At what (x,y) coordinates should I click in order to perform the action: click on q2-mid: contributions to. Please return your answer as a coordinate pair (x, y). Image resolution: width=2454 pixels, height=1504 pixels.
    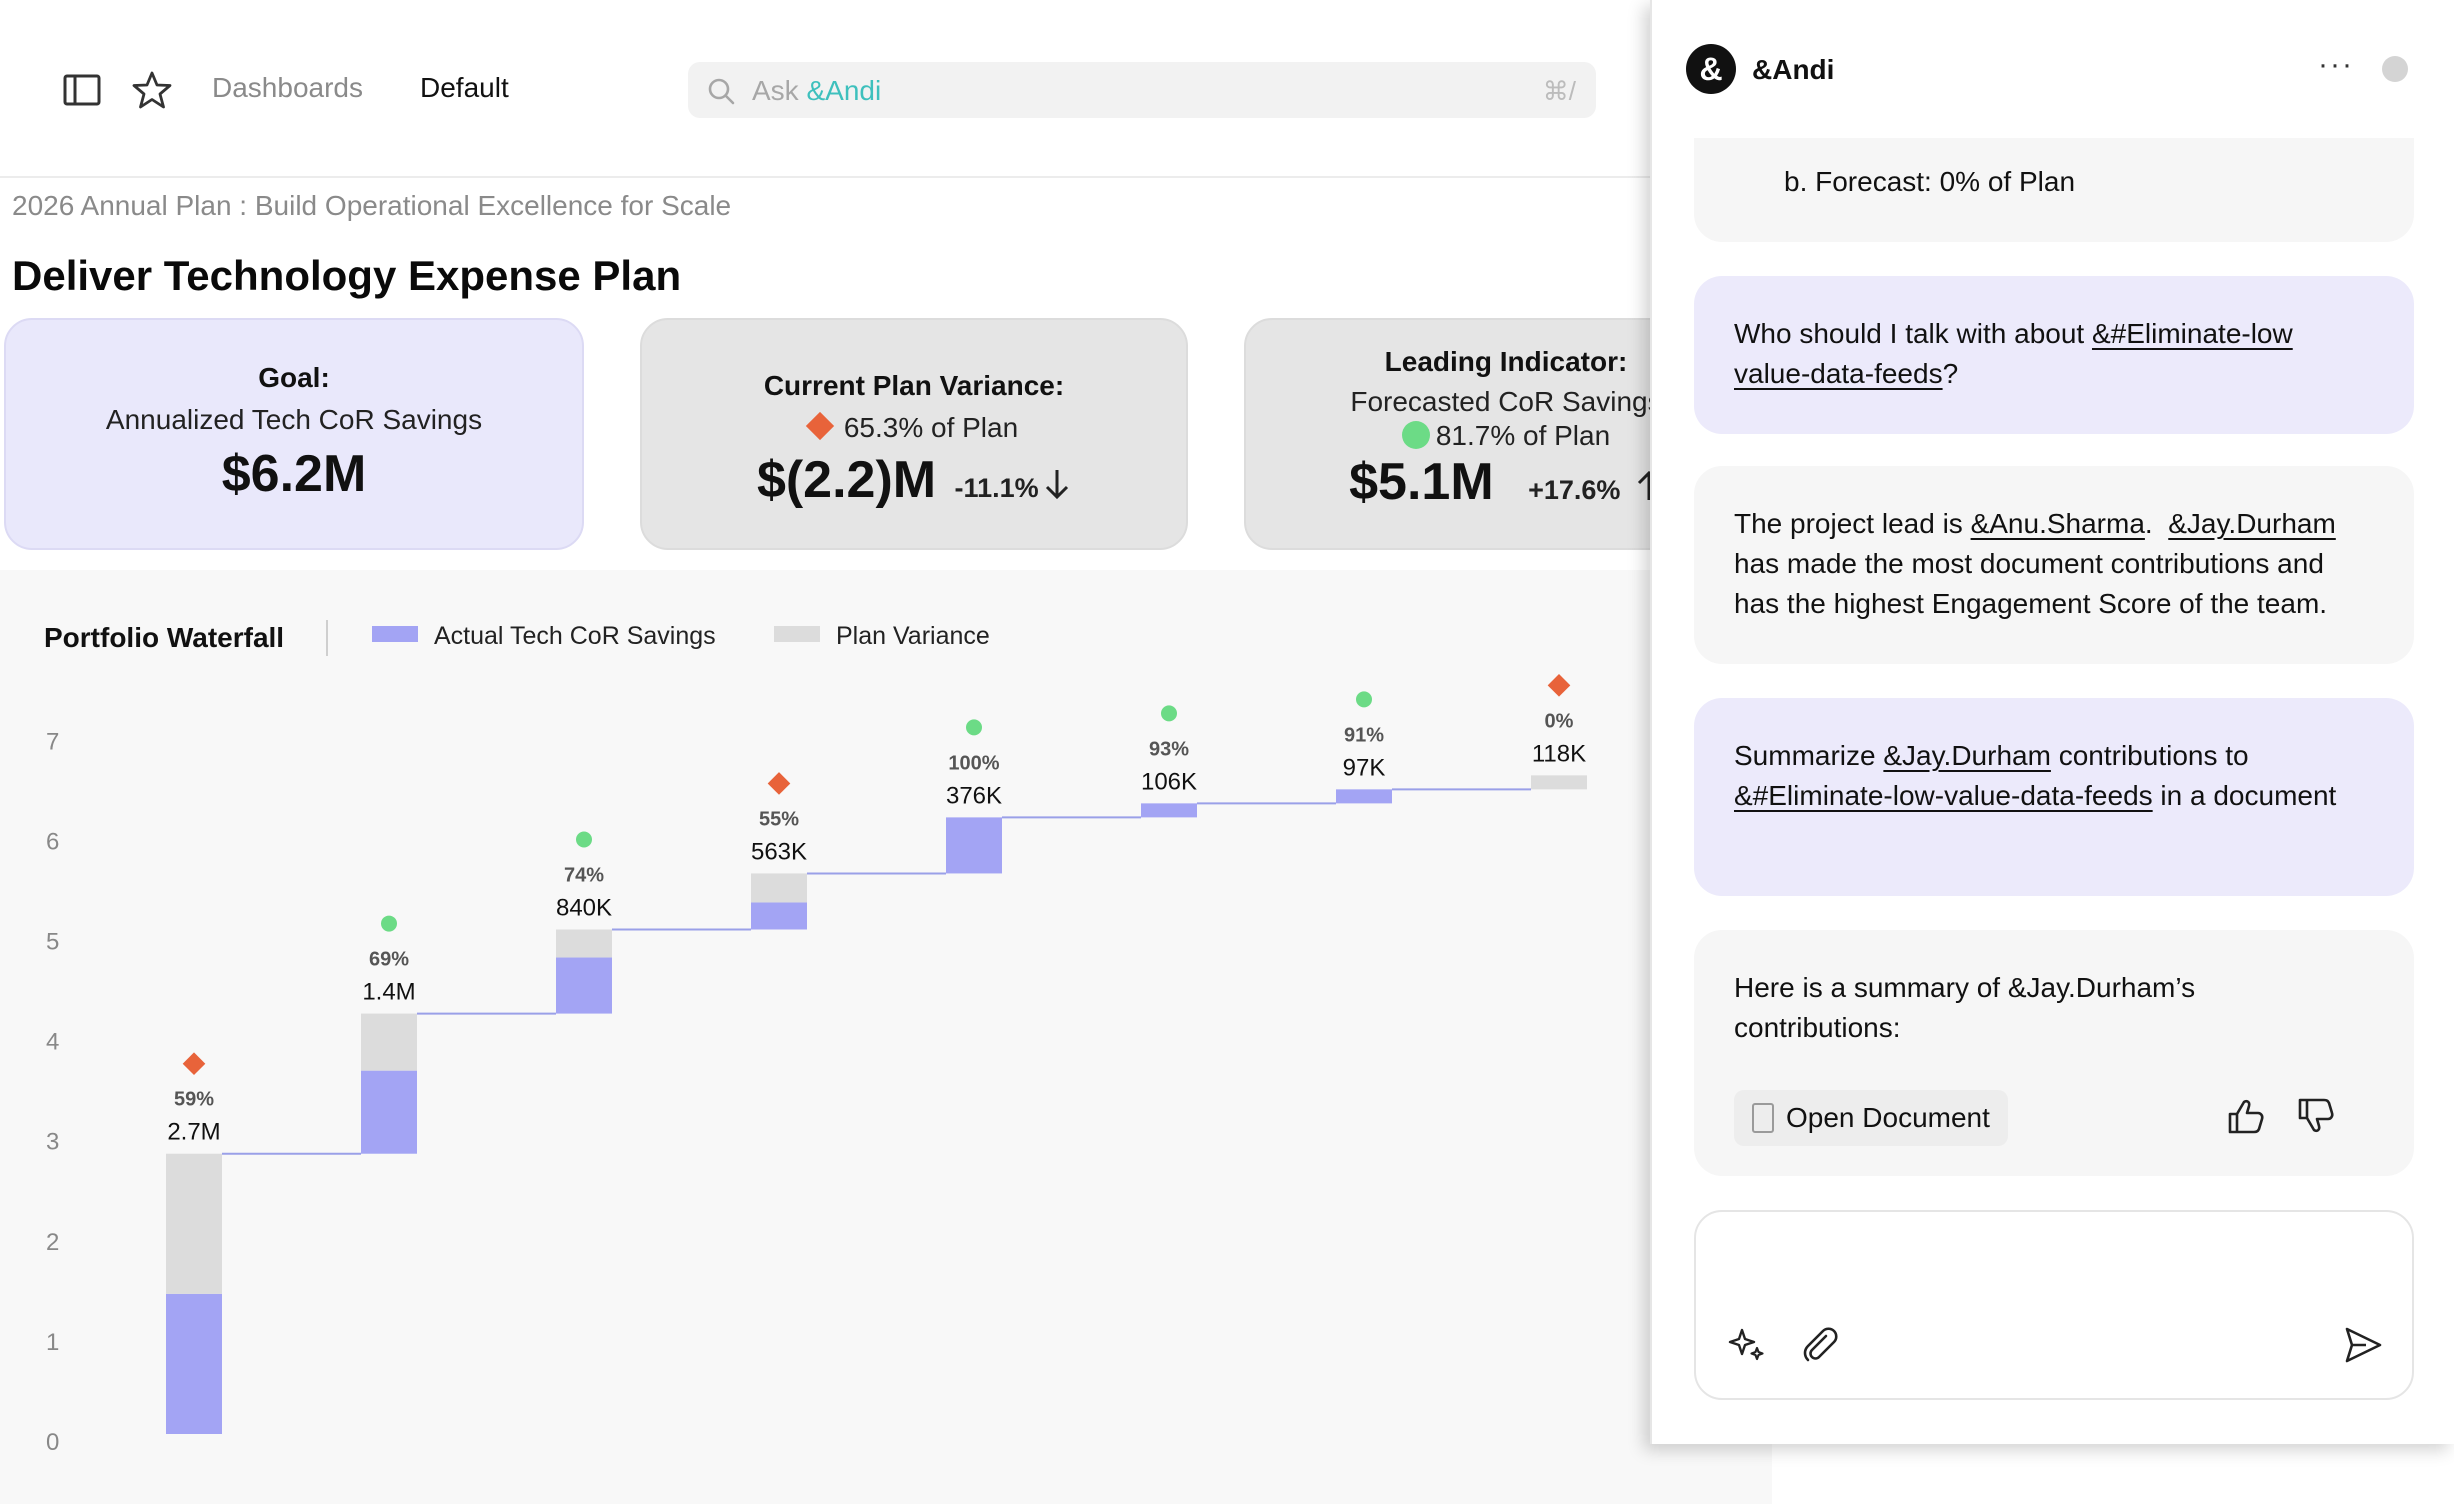
    Looking at the image, I should click on (2149, 755).